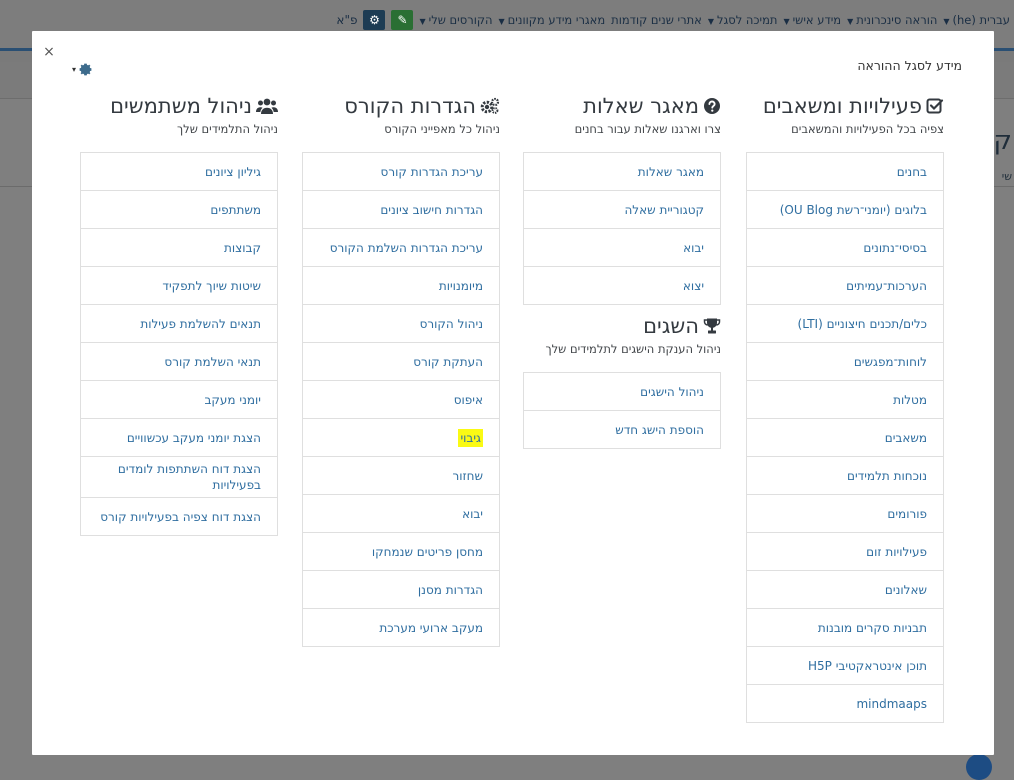 Image resolution: width=1014 pixels, height=780 pixels. Describe the element at coordinates (401, 438) in the screenshot. I see `list-item: גיבוי` at that location.